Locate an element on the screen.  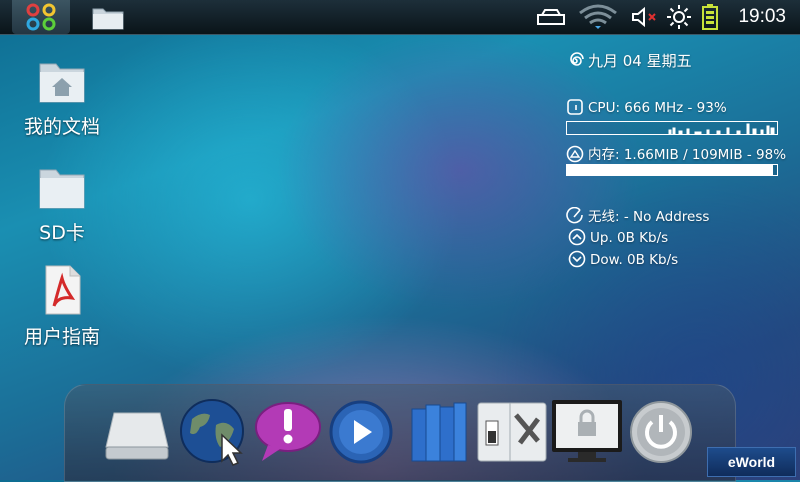
status-bar: 19:03 is located at coordinates (400, 17).